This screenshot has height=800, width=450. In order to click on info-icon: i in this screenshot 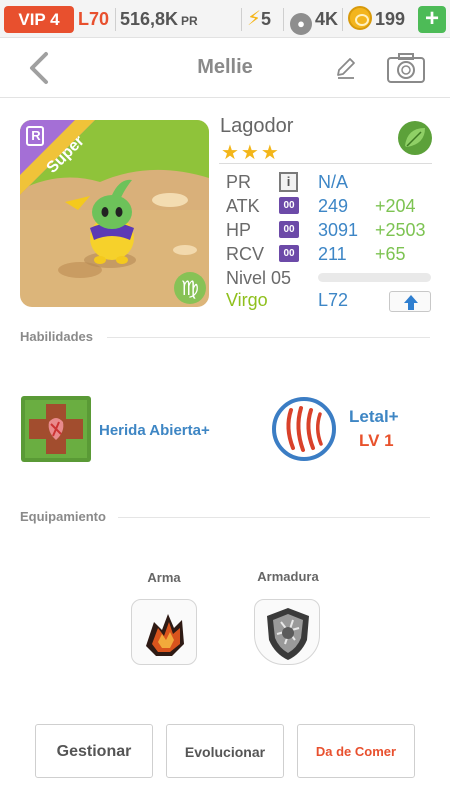, I will do `click(288, 182)`.